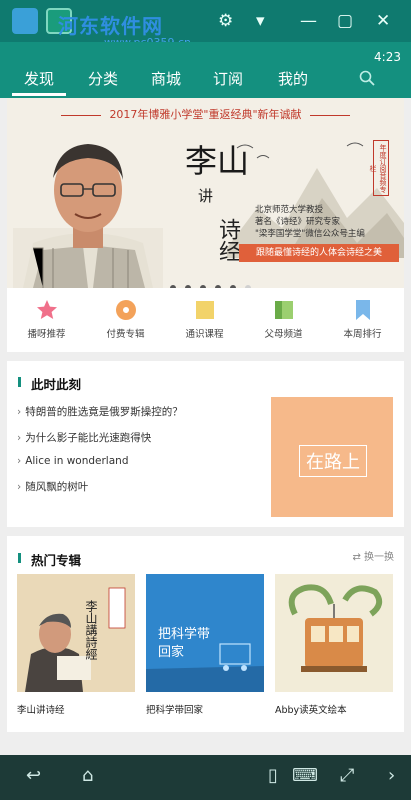 Image resolution: width=411 pixels, height=800 pixels. Describe the element at coordinates (46, 334) in the screenshot. I see `category-label: 播呀推荐` at that location.